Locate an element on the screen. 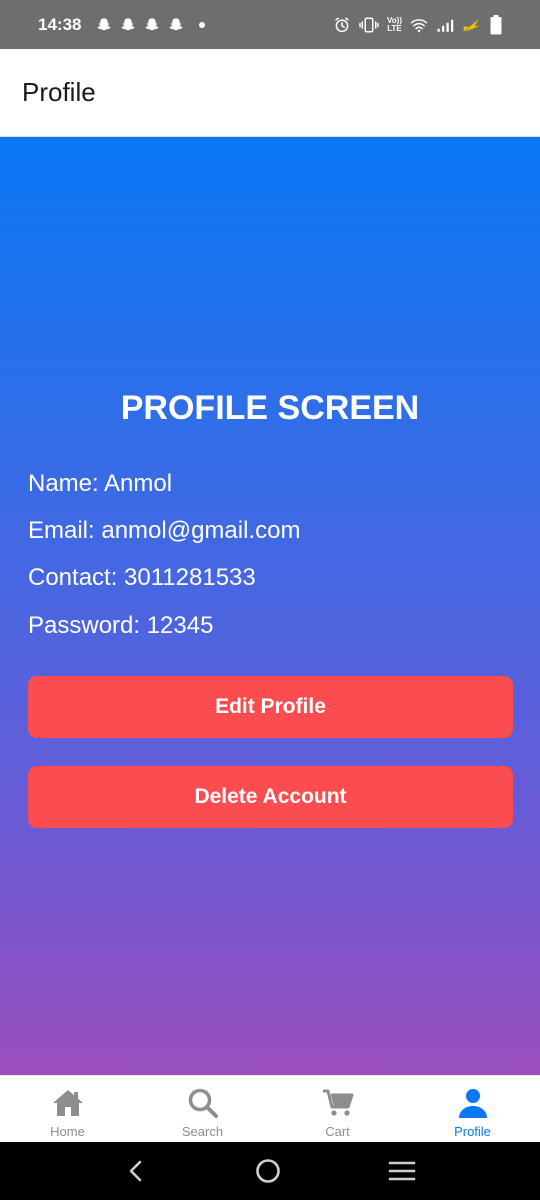  notification-icons is located at coordinates (150, 25).